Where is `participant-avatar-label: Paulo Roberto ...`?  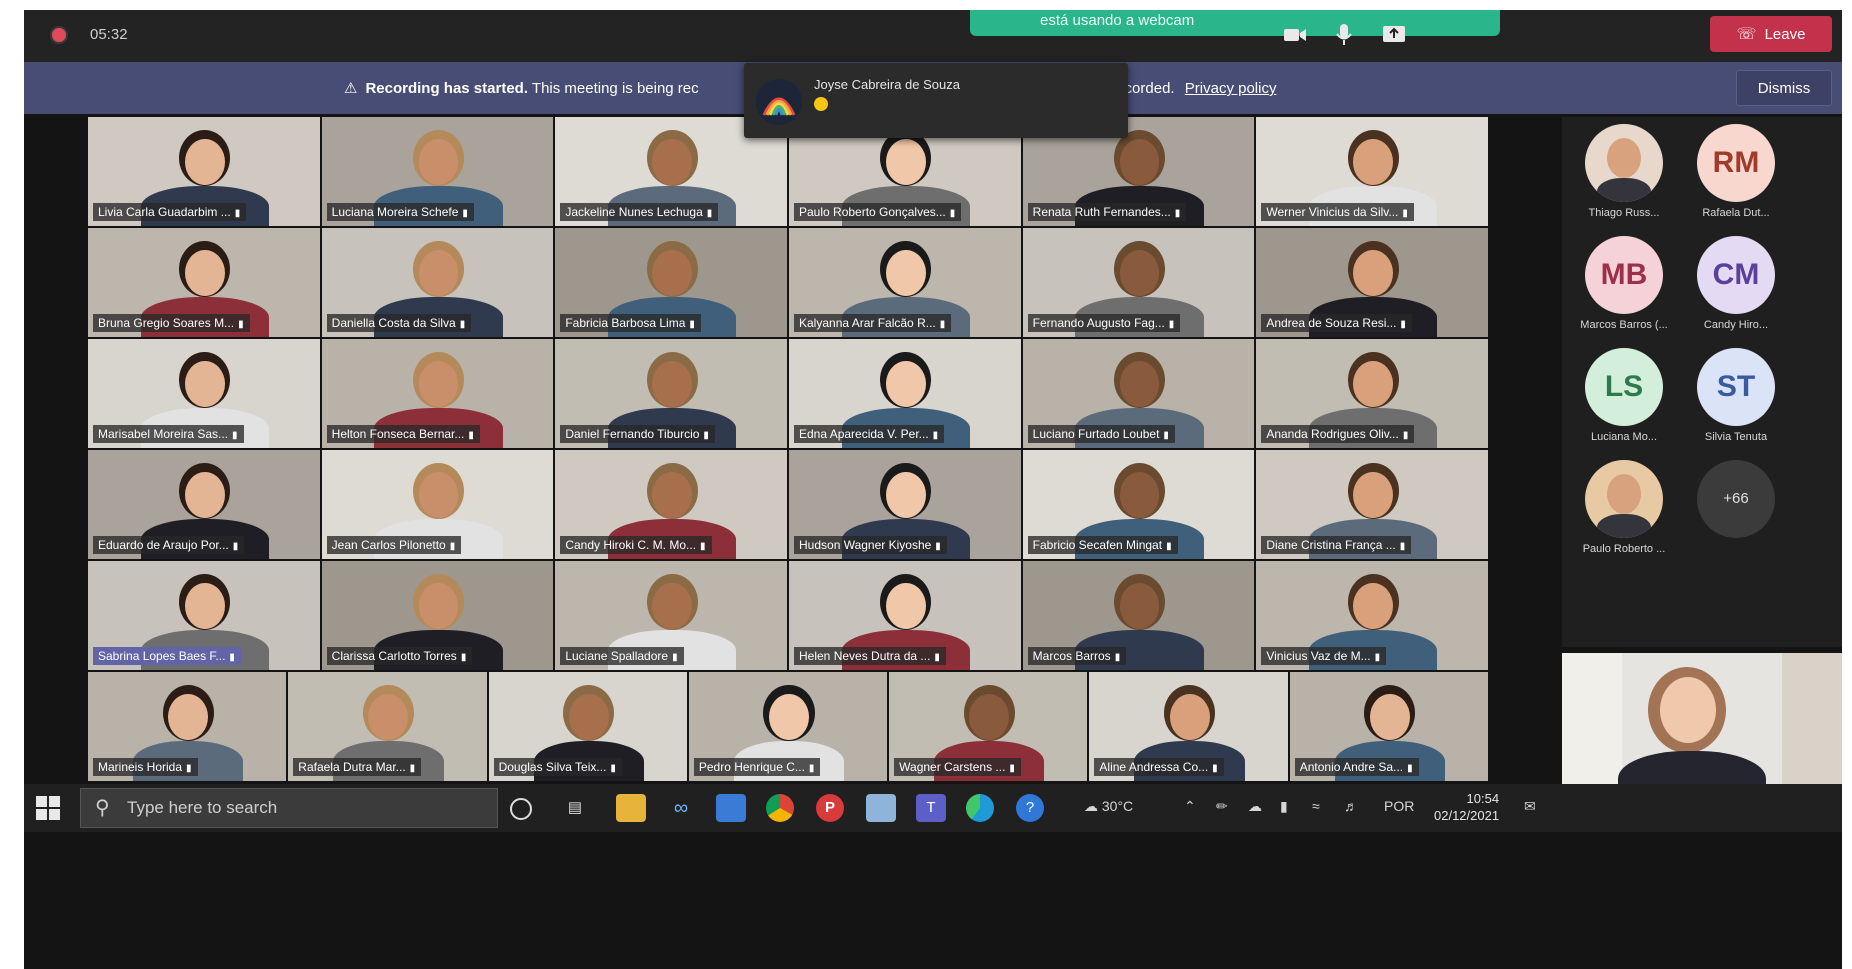
participant-avatar-label: Paulo Roberto ... is located at coordinates (1624, 549).